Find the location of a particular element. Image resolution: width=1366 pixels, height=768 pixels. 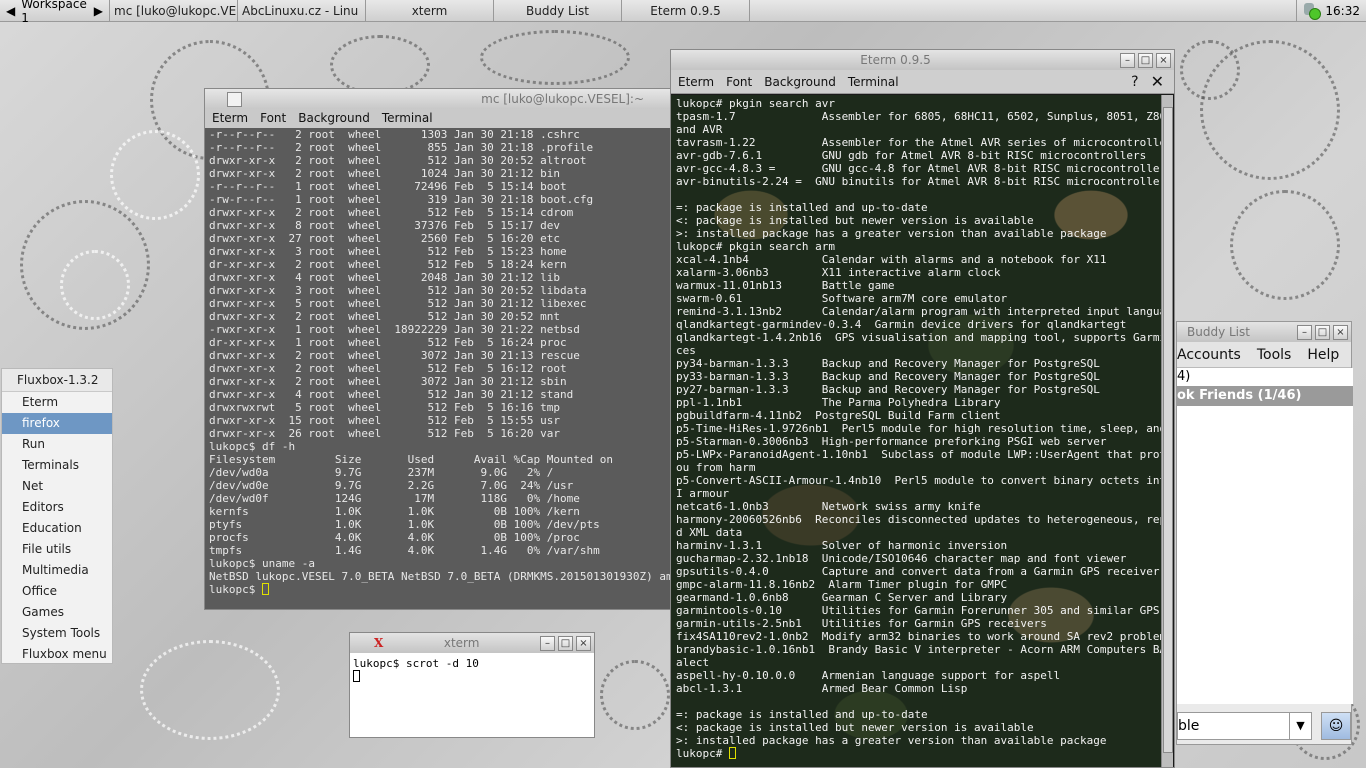

task-browser: AbcLinuxu.cz - Linu is located at coordinates (302, 10).